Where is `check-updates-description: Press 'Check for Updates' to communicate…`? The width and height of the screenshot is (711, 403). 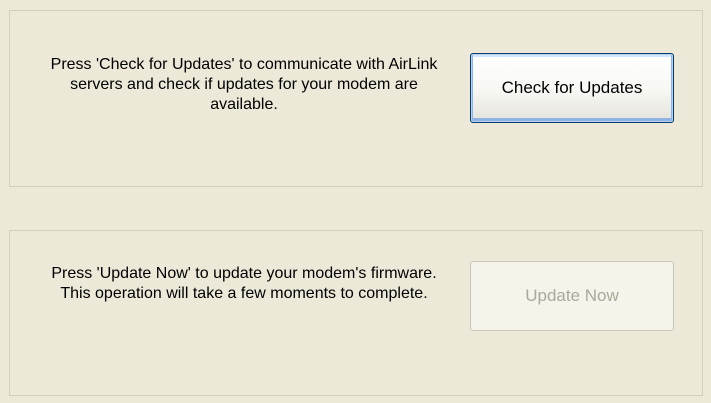 check-updates-description: Press 'Check for Updates' to communicate… is located at coordinates (244, 84).